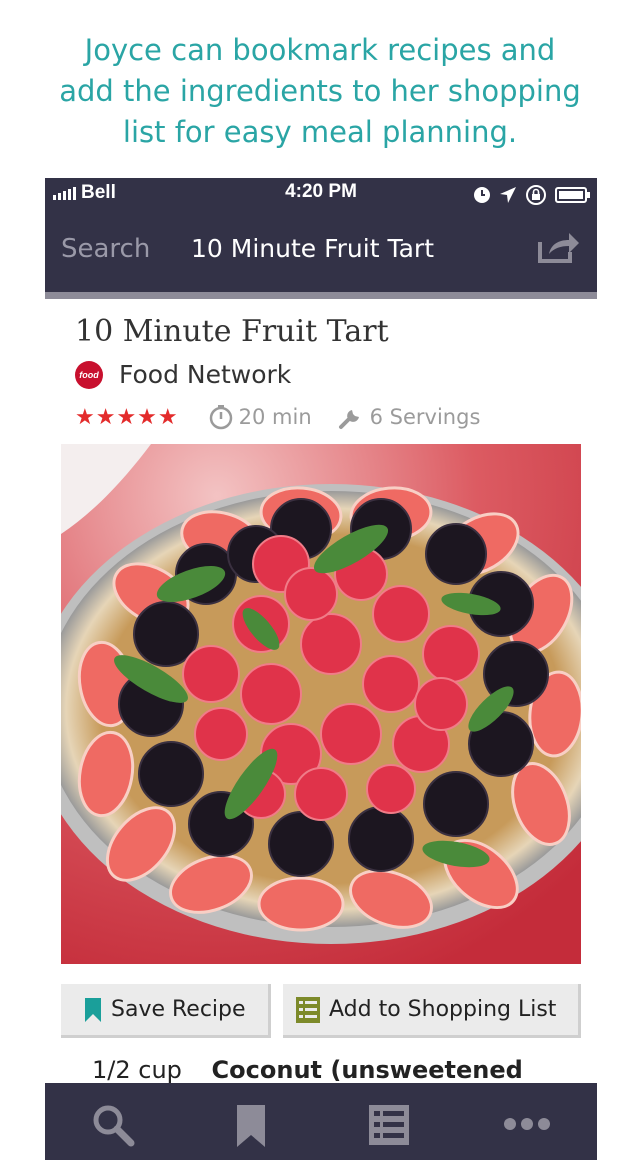 Image resolution: width=640 pixels, height=1160 pixels. I want to click on recipe-meta: ★★★★★ 20 min 6 Servings, so click(277, 417).